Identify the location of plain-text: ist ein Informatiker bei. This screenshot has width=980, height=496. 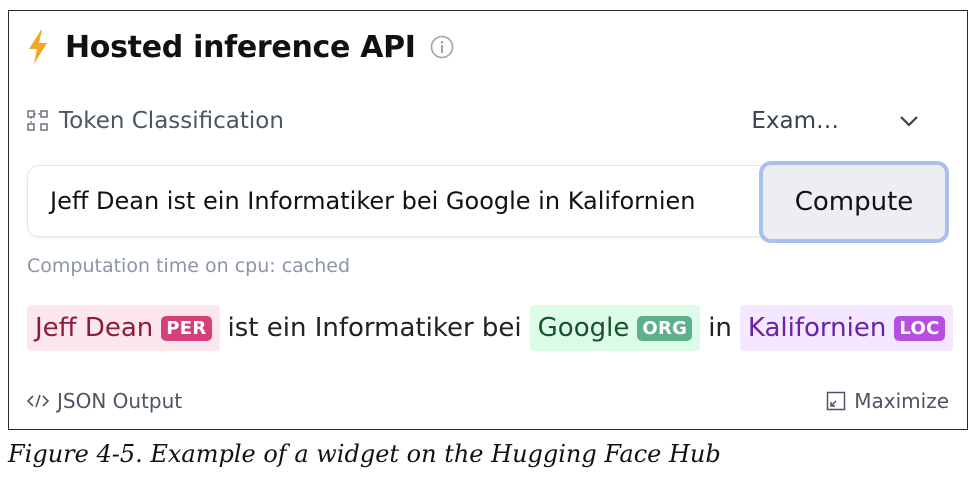
(374, 328).